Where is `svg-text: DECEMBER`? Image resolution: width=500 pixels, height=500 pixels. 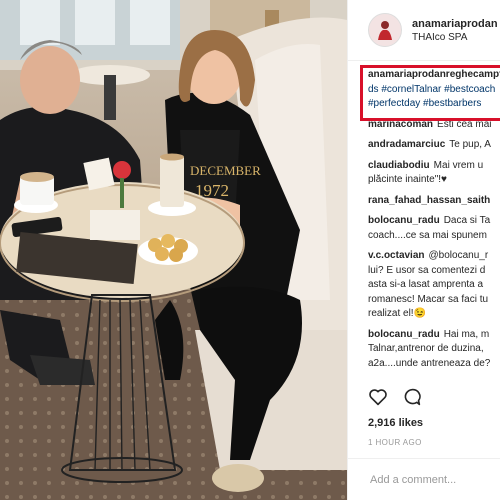 svg-text: DECEMBER is located at coordinates (225, 170).